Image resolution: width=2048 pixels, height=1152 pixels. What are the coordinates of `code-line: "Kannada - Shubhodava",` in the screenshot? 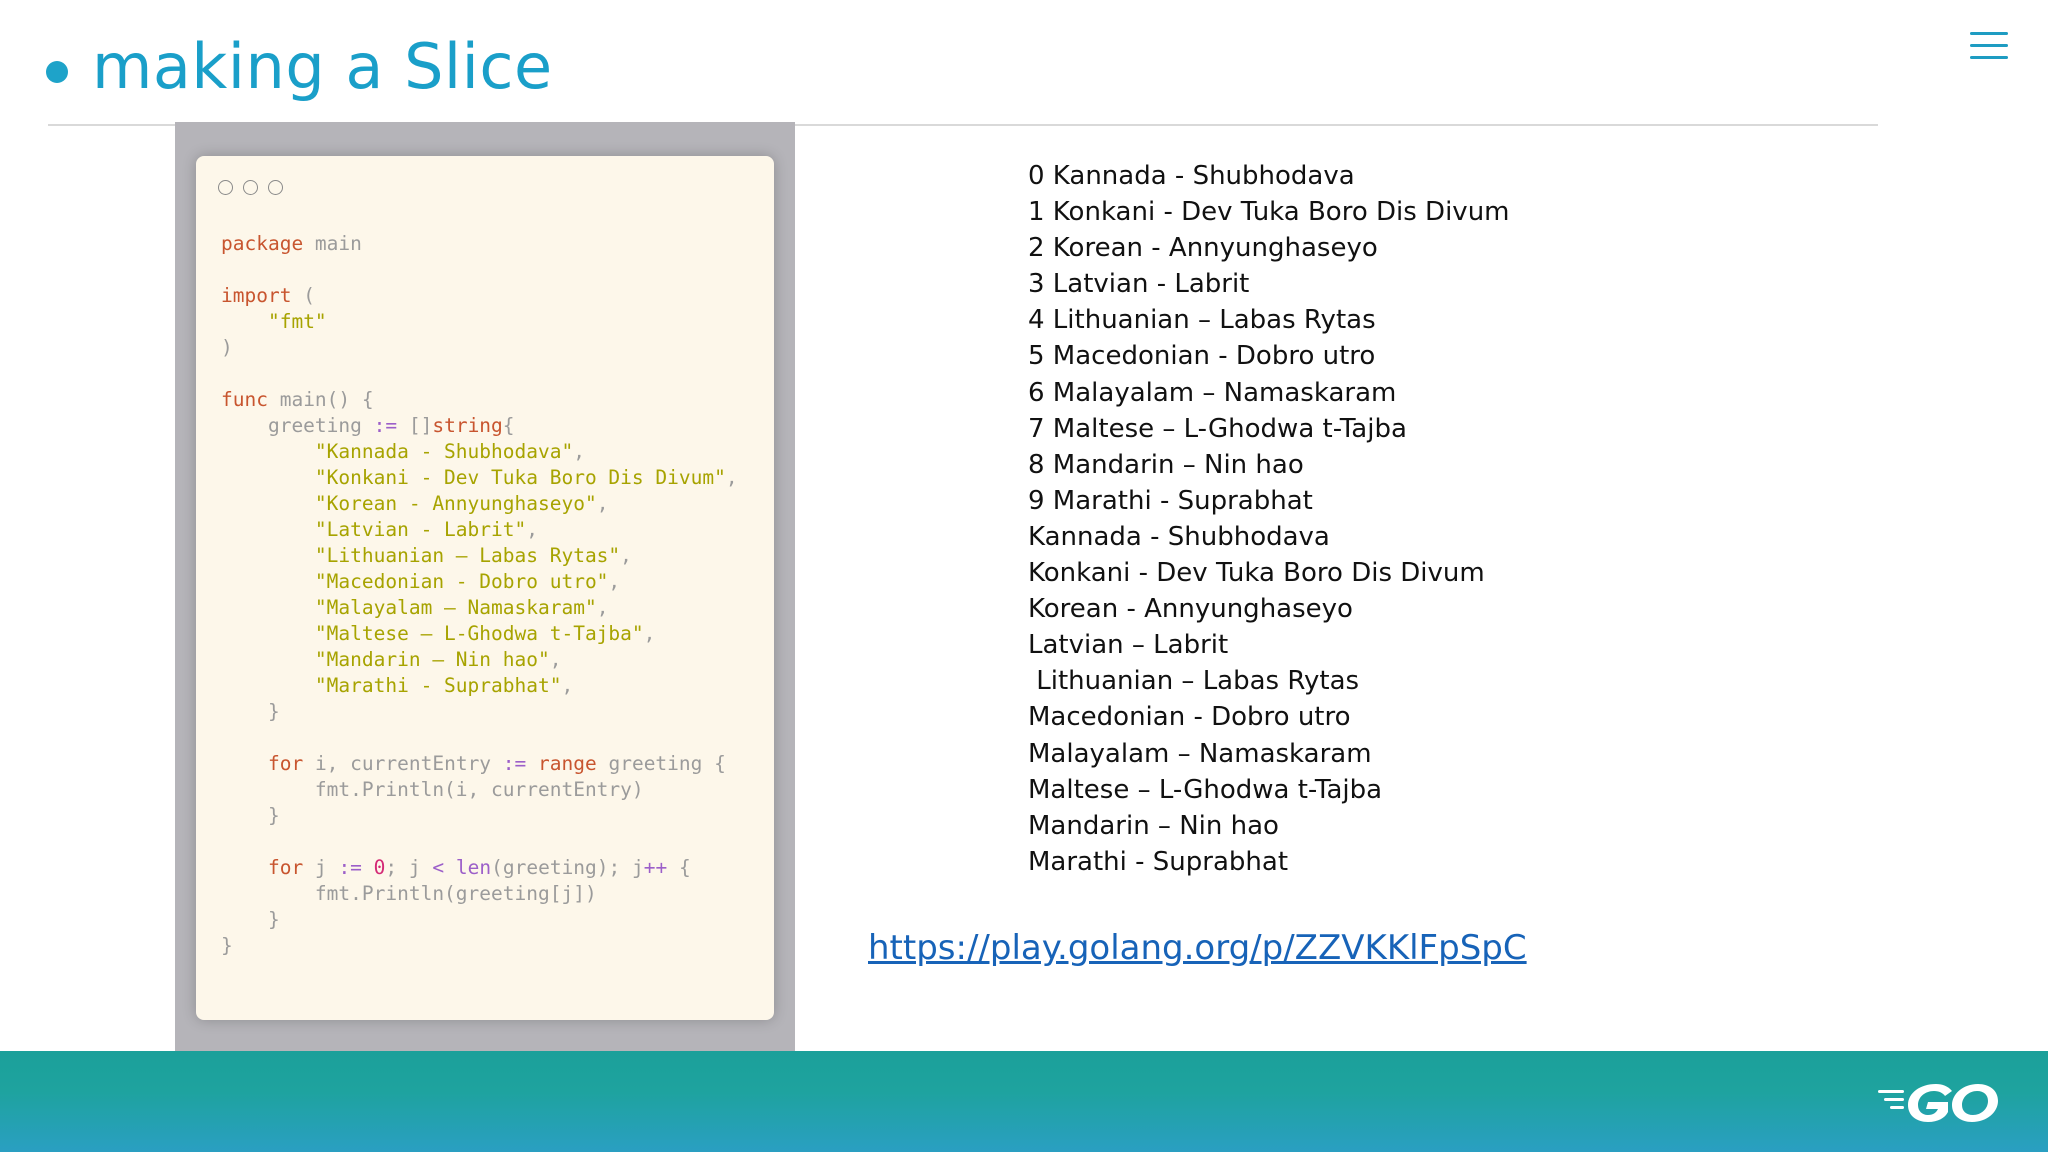 It's located at (479, 452).